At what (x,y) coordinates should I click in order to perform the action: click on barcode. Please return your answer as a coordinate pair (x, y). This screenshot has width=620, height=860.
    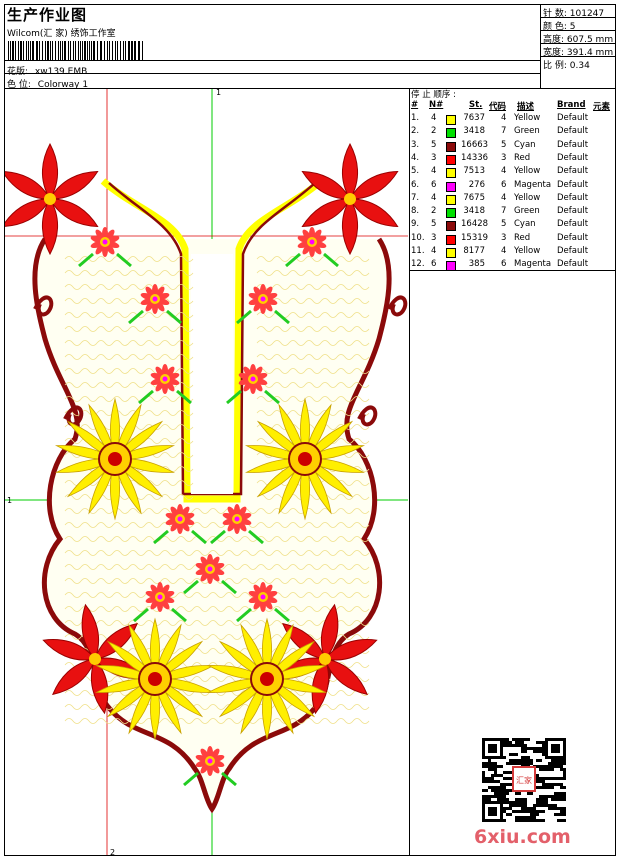
    Looking at the image, I should click on (75, 51).